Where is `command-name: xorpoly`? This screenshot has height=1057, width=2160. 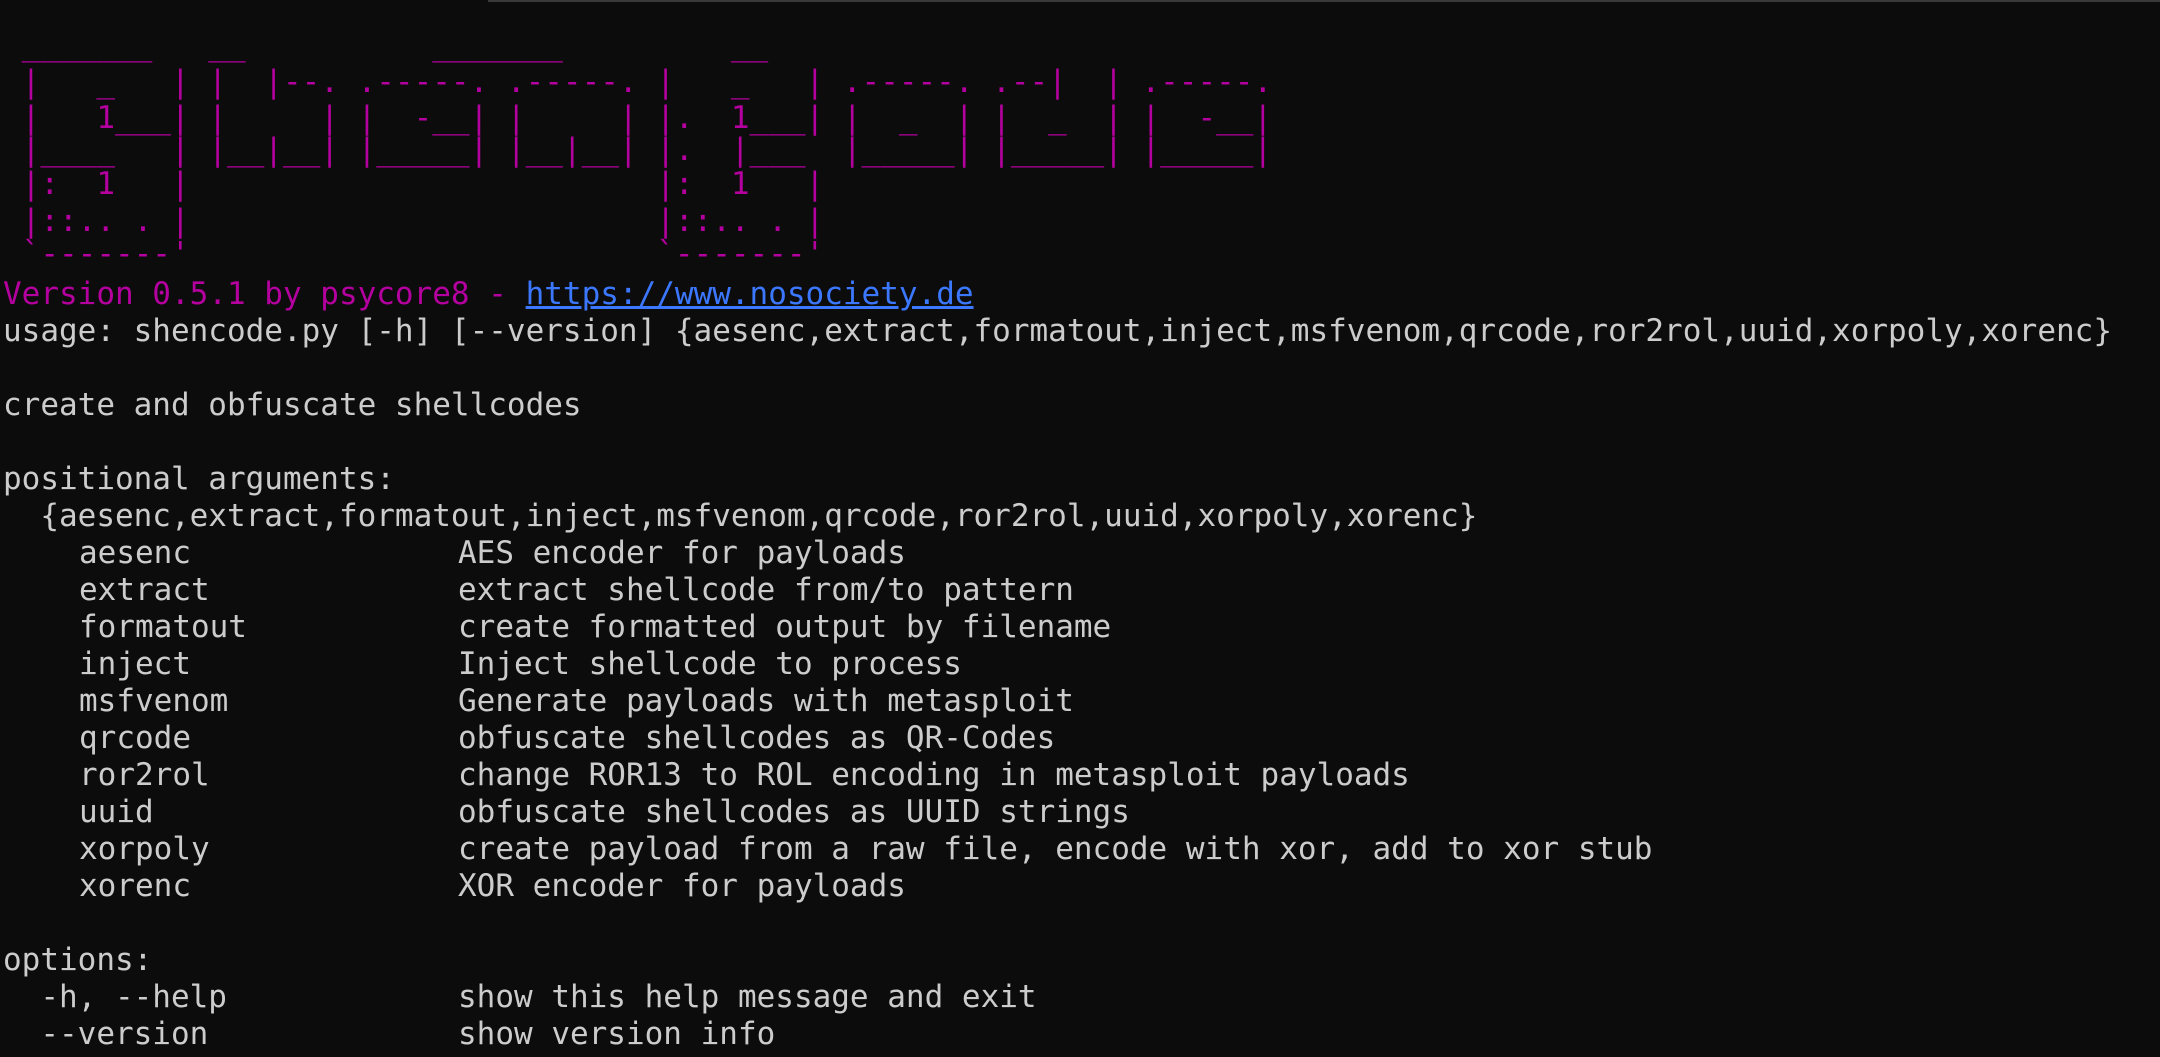
command-name: xorpoly is located at coordinates (144, 849).